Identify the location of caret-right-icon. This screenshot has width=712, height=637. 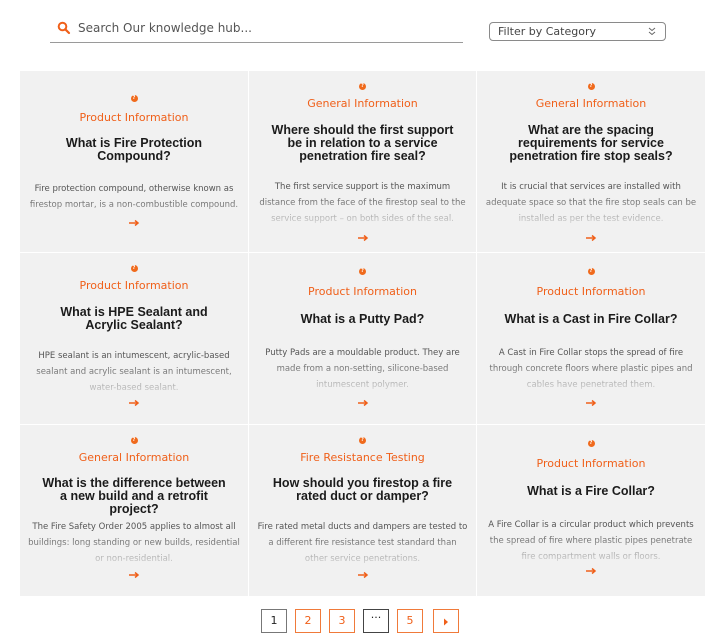
(446, 622).